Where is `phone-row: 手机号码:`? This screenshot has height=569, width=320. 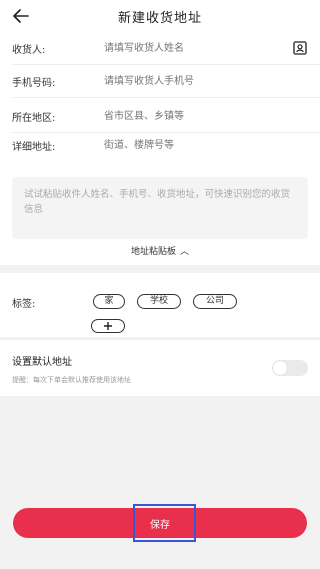 phone-row: 手机号码: is located at coordinates (160, 81).